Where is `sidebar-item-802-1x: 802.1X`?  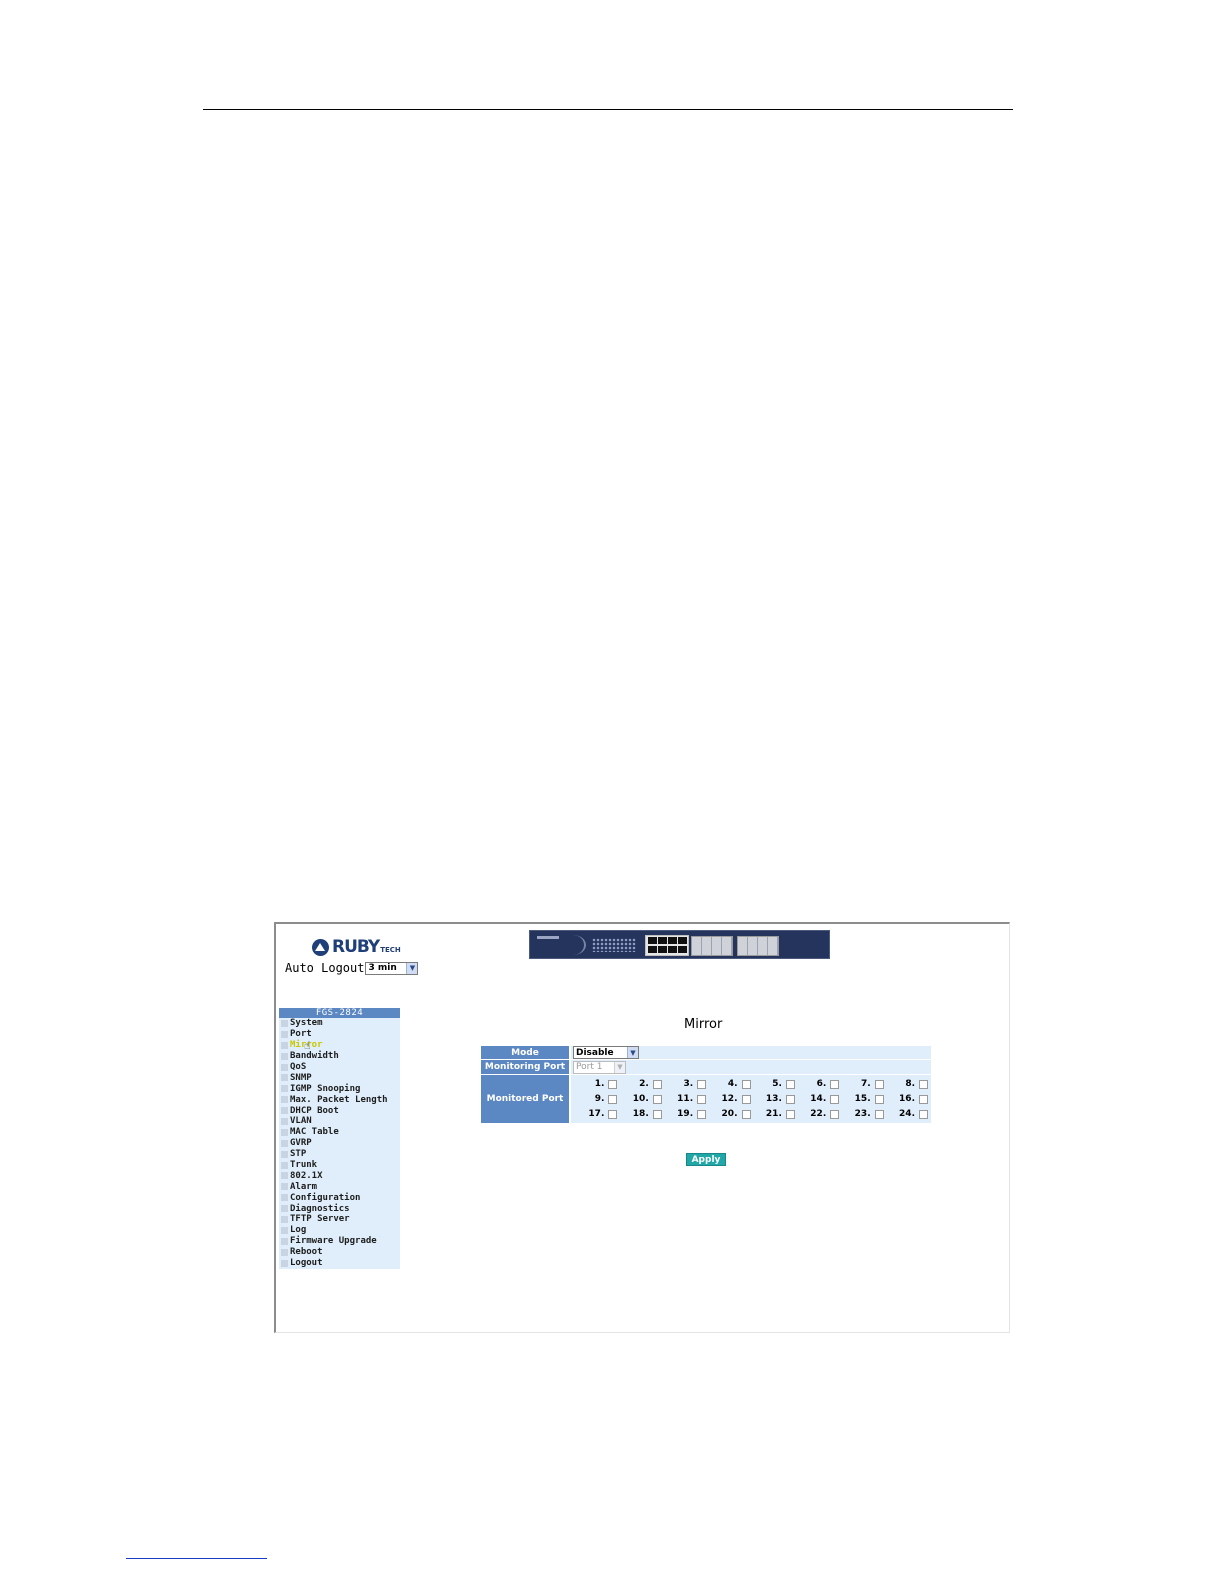 sidebar-item-802-1x: 802.1X is located at coordinates (339, 1175).